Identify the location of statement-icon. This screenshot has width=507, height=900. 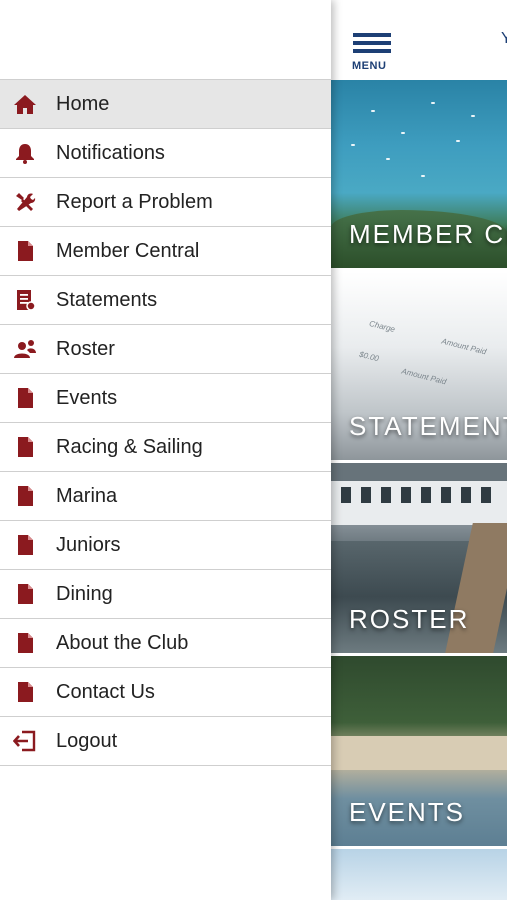
(25, 300).